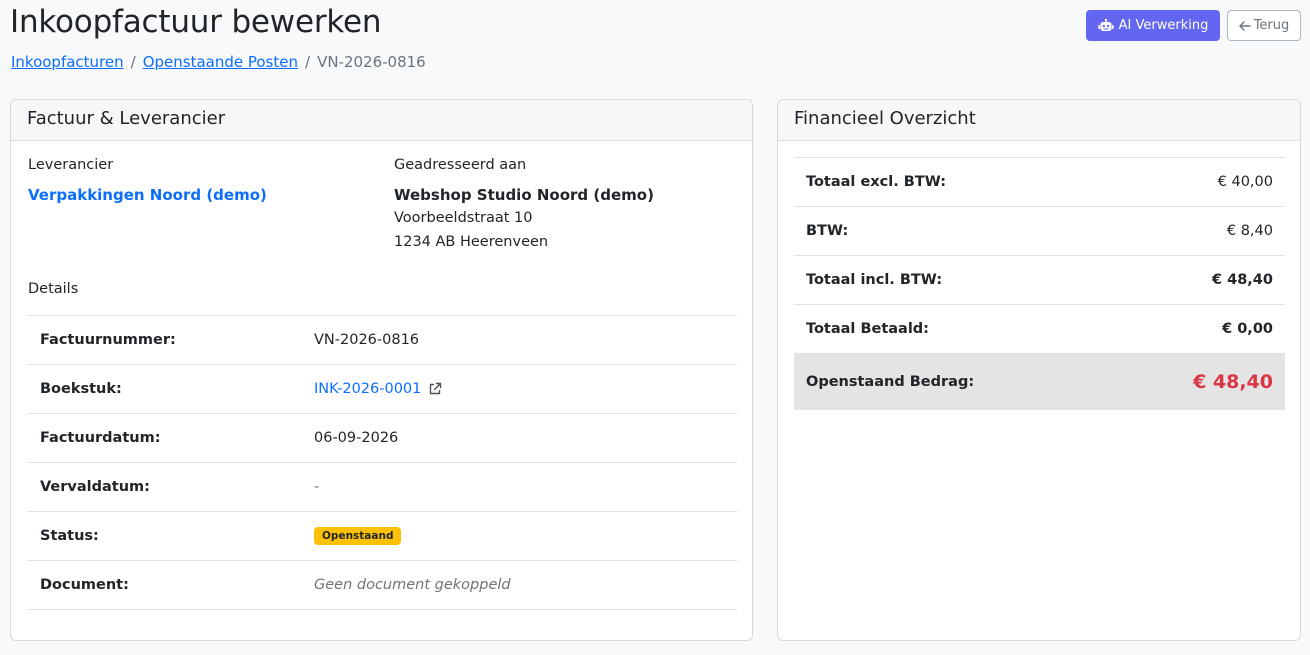  What do you see at coordinates (382, 487) in the screenshot?
I see `details-row-due-date: Vervaldatum: -` at bounding box center [382, 487].